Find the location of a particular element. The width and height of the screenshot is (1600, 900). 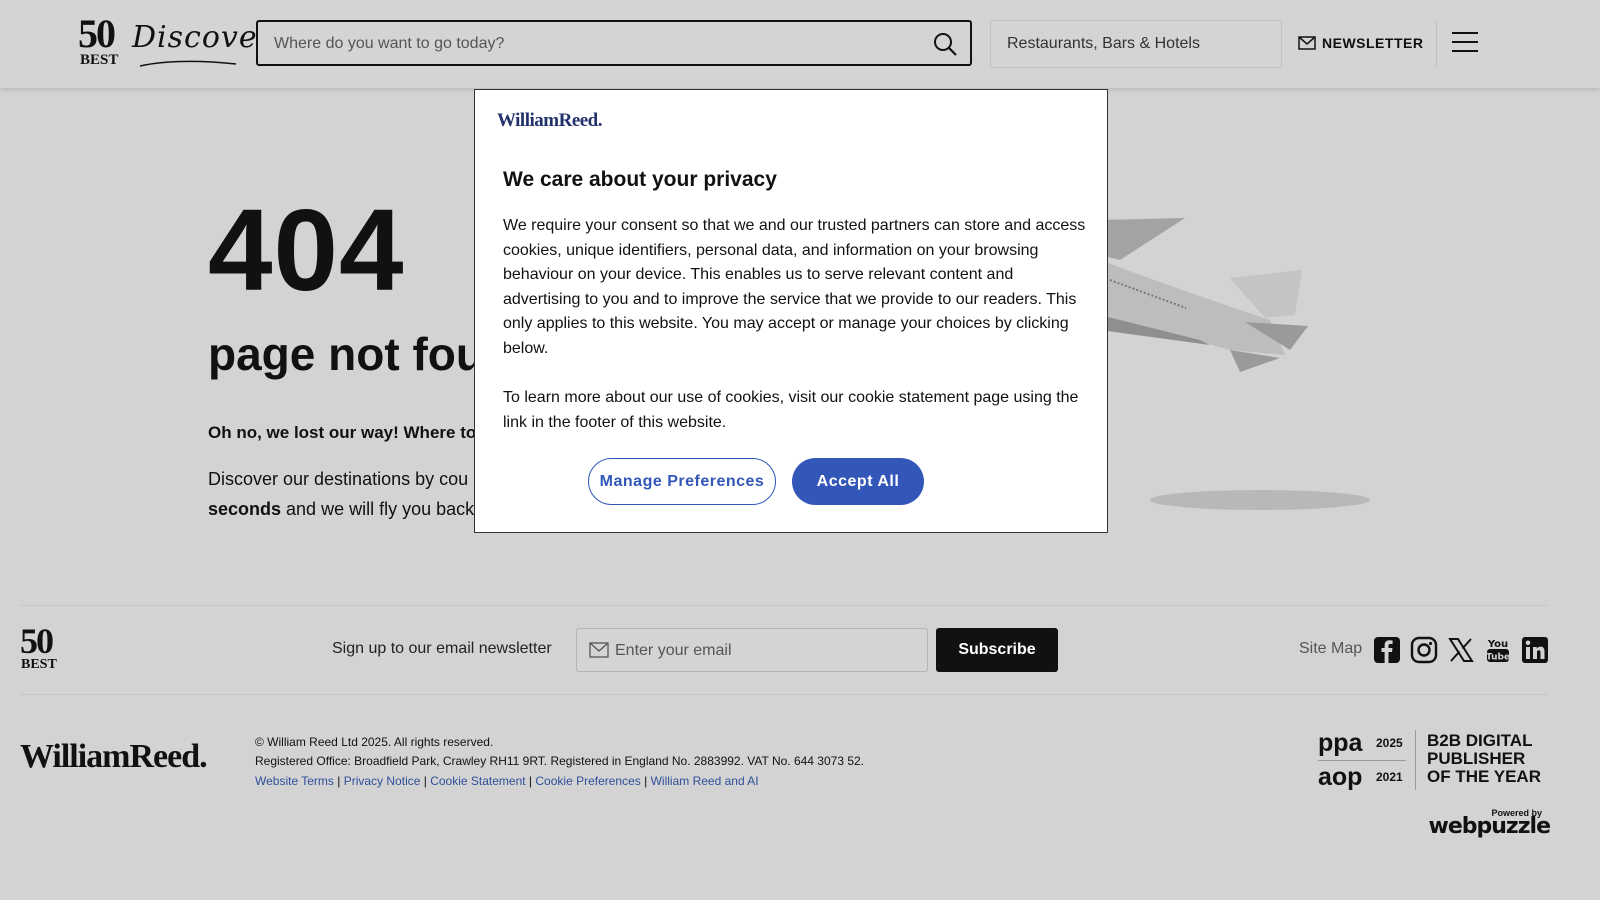

svg-text: Tube is located at coordinates (1498, 658).